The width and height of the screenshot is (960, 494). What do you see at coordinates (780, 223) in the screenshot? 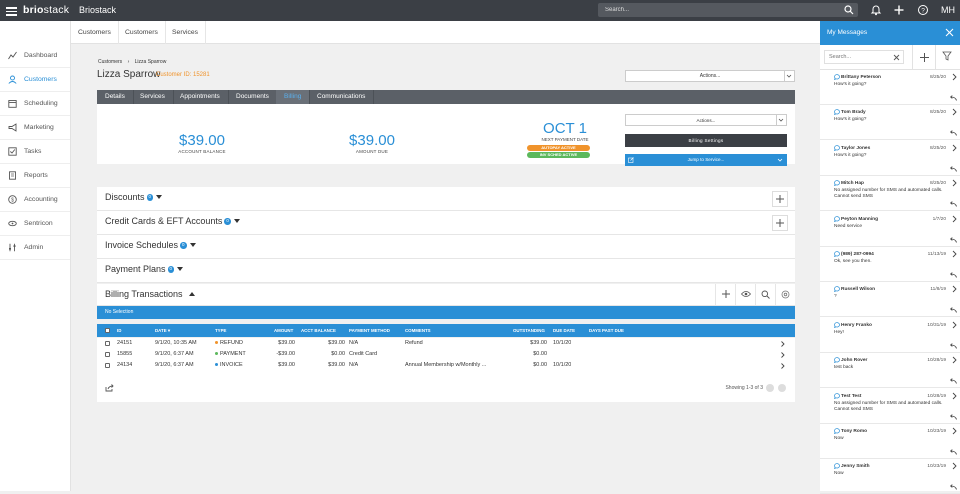
I see `add-credit-card-button` at bounding box center [780, 223].